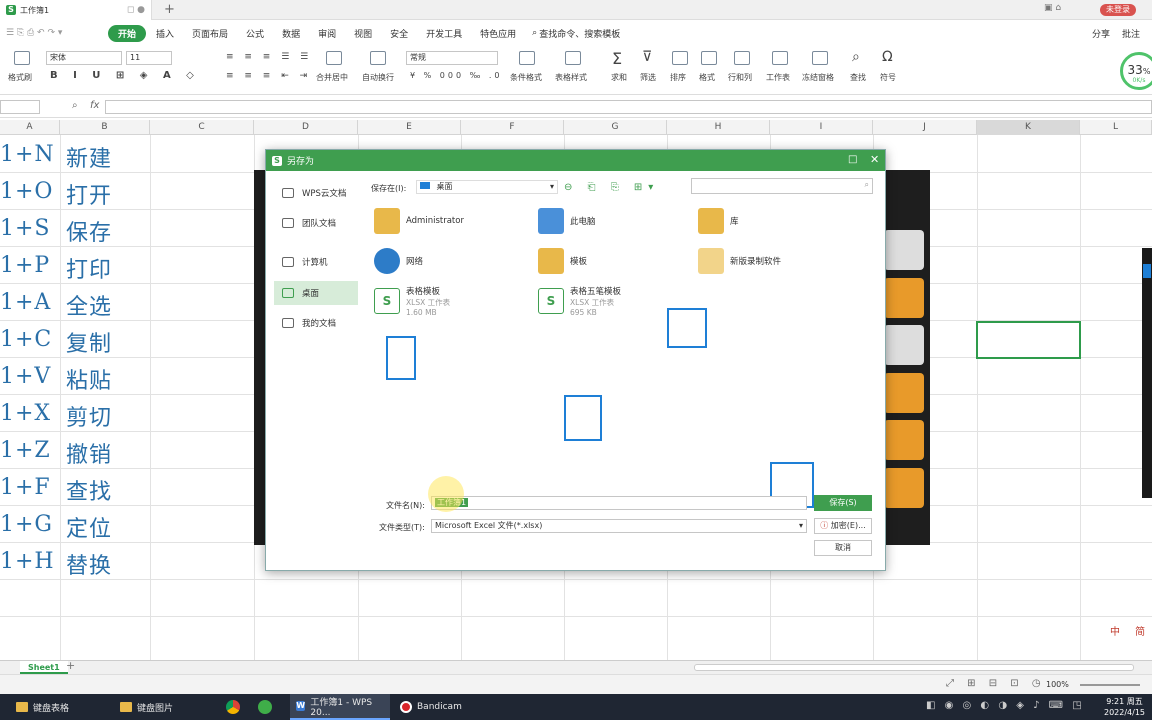 Image resolution: width=1152 pixels, height=720 pixels. Describe the element at coordinates (25, 228) in the screenshot. I see `cell-a3: 1+S` at that location.